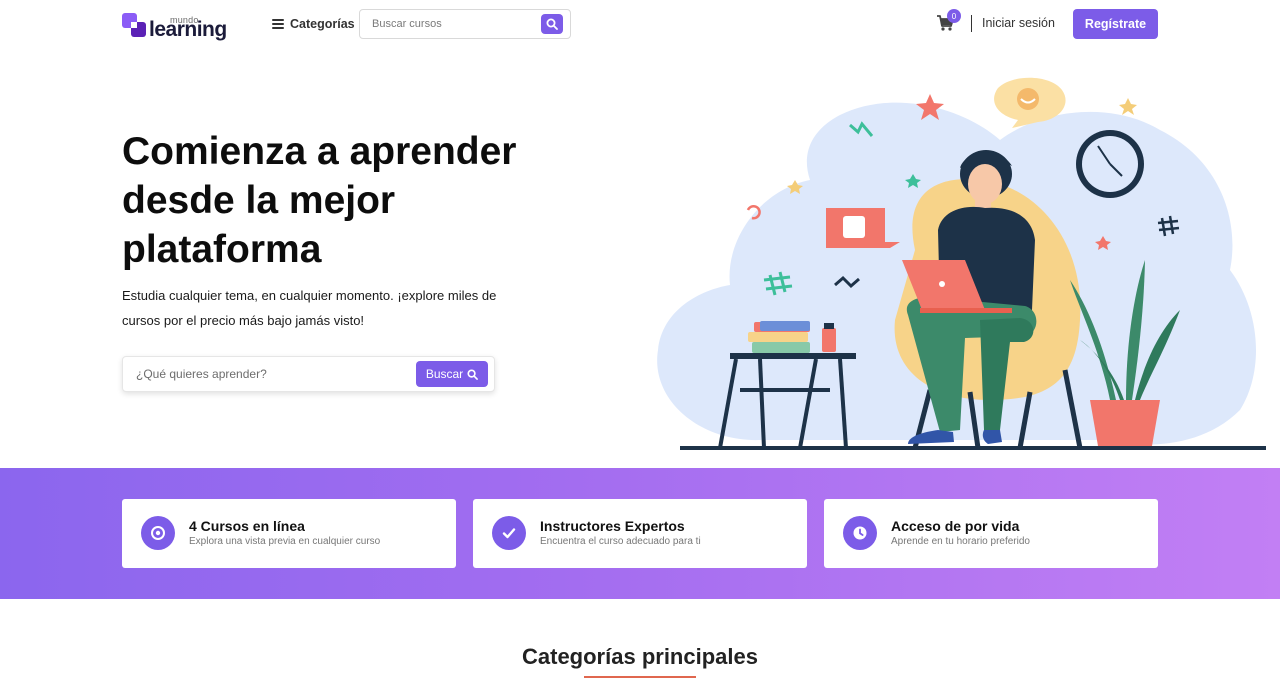 Image resolution: width=1280 pixels, height=694 pixels. Describe the element at coordinates (247, 526) in the screenshot. I see `feature-title: 4 Cursos en línea` at that location.